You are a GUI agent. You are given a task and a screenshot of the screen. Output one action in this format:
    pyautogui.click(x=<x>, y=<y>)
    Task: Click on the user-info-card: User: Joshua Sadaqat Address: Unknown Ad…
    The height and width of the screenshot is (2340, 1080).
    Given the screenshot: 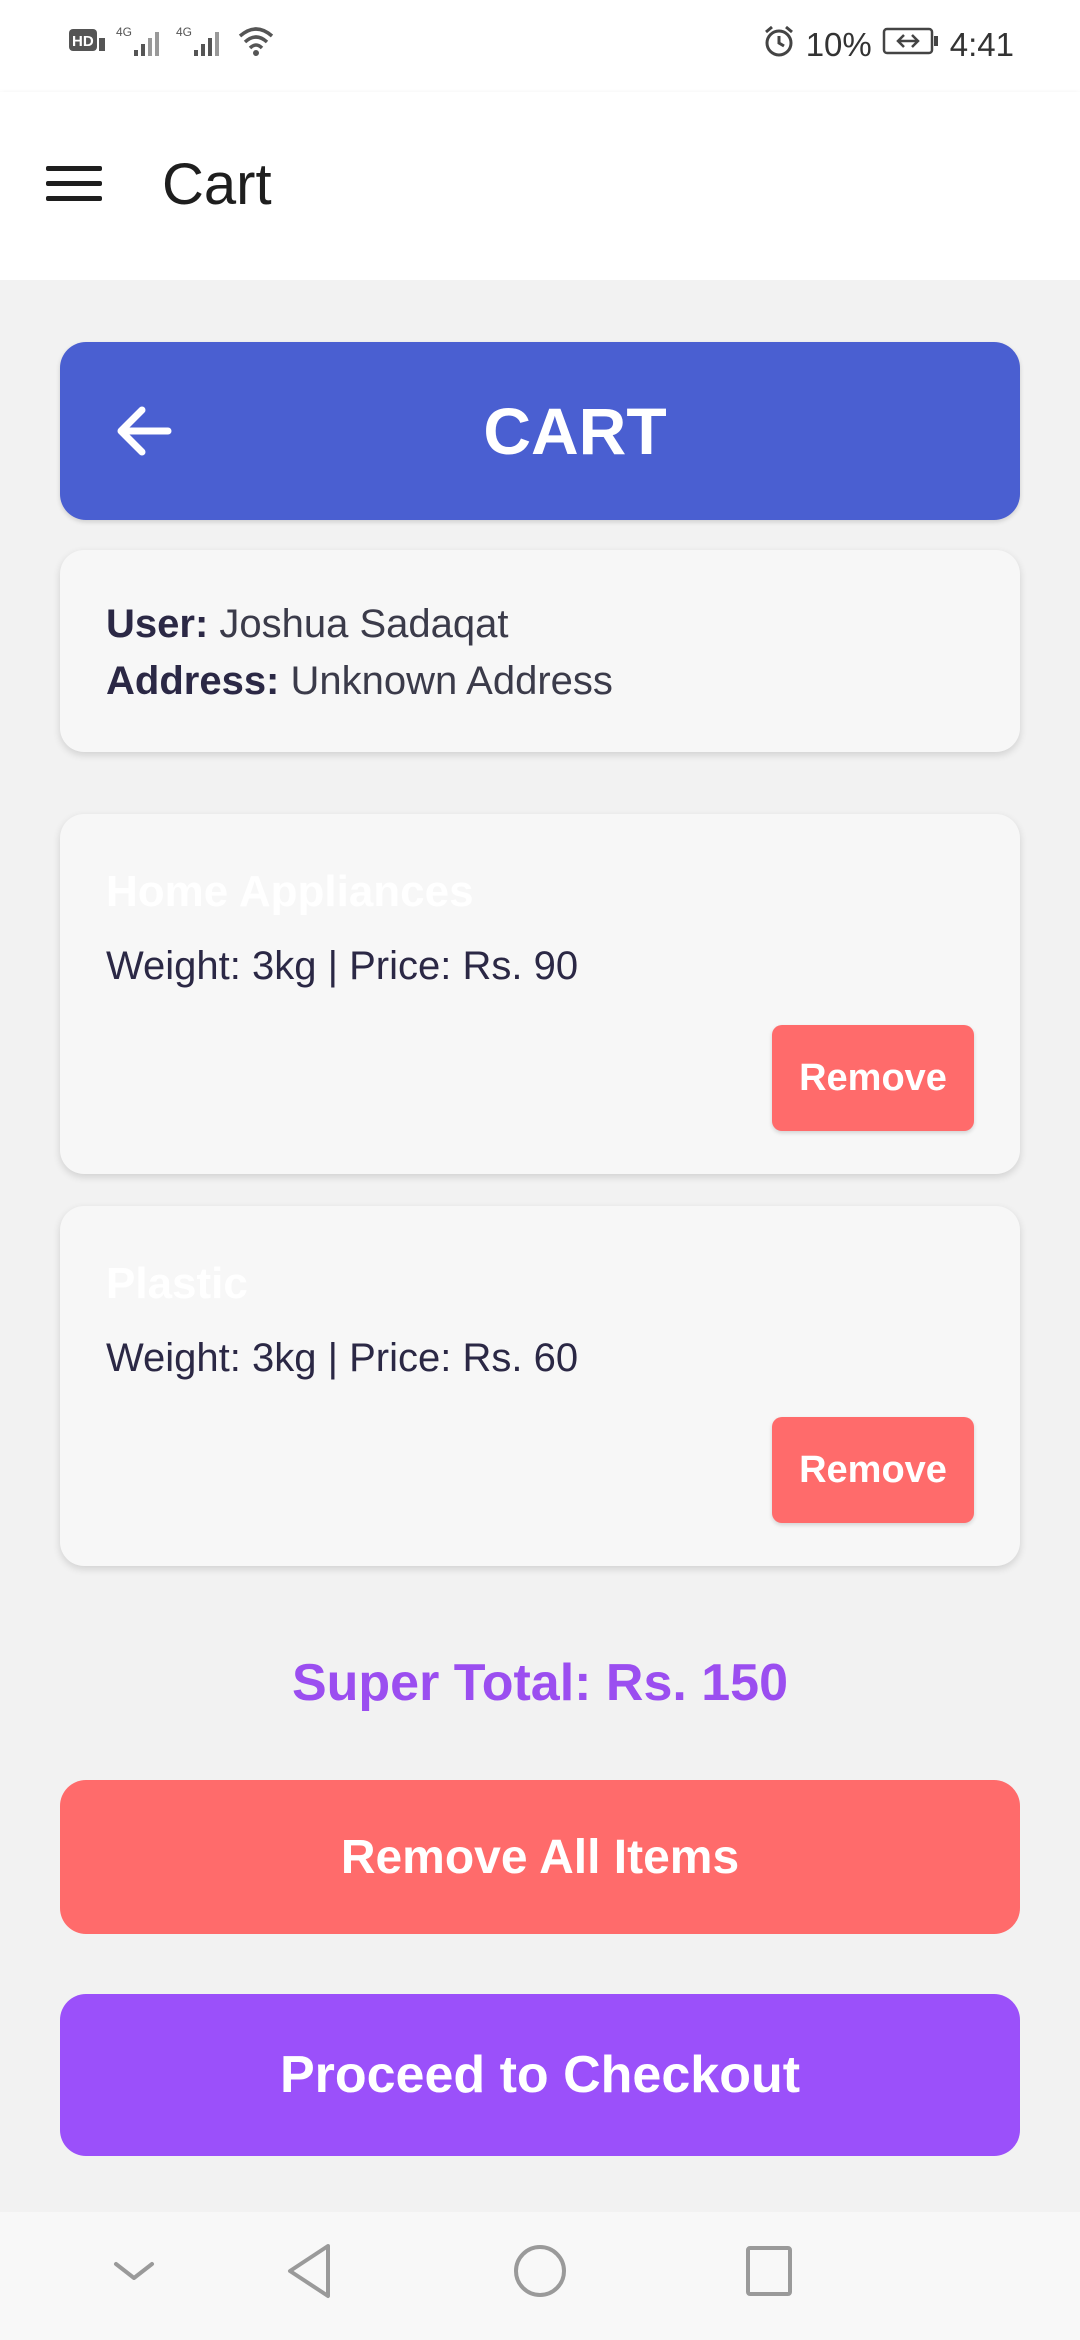 What is the action you would take?
    pyautogui.click(x=540, y=651)
    